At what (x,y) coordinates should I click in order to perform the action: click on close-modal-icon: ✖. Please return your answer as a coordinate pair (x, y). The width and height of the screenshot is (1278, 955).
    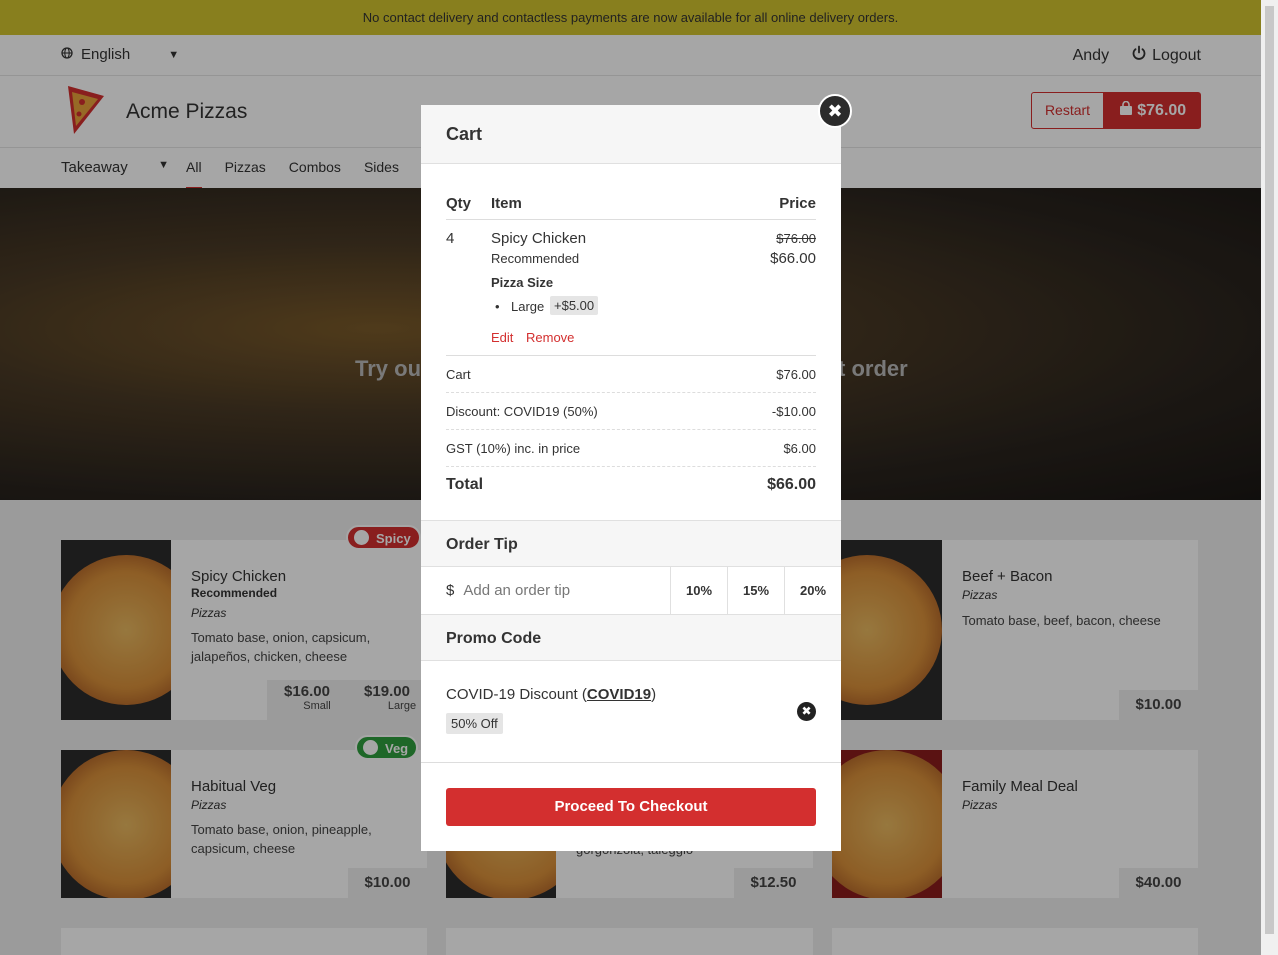
    Looking at the image, I should click on (835, 111).